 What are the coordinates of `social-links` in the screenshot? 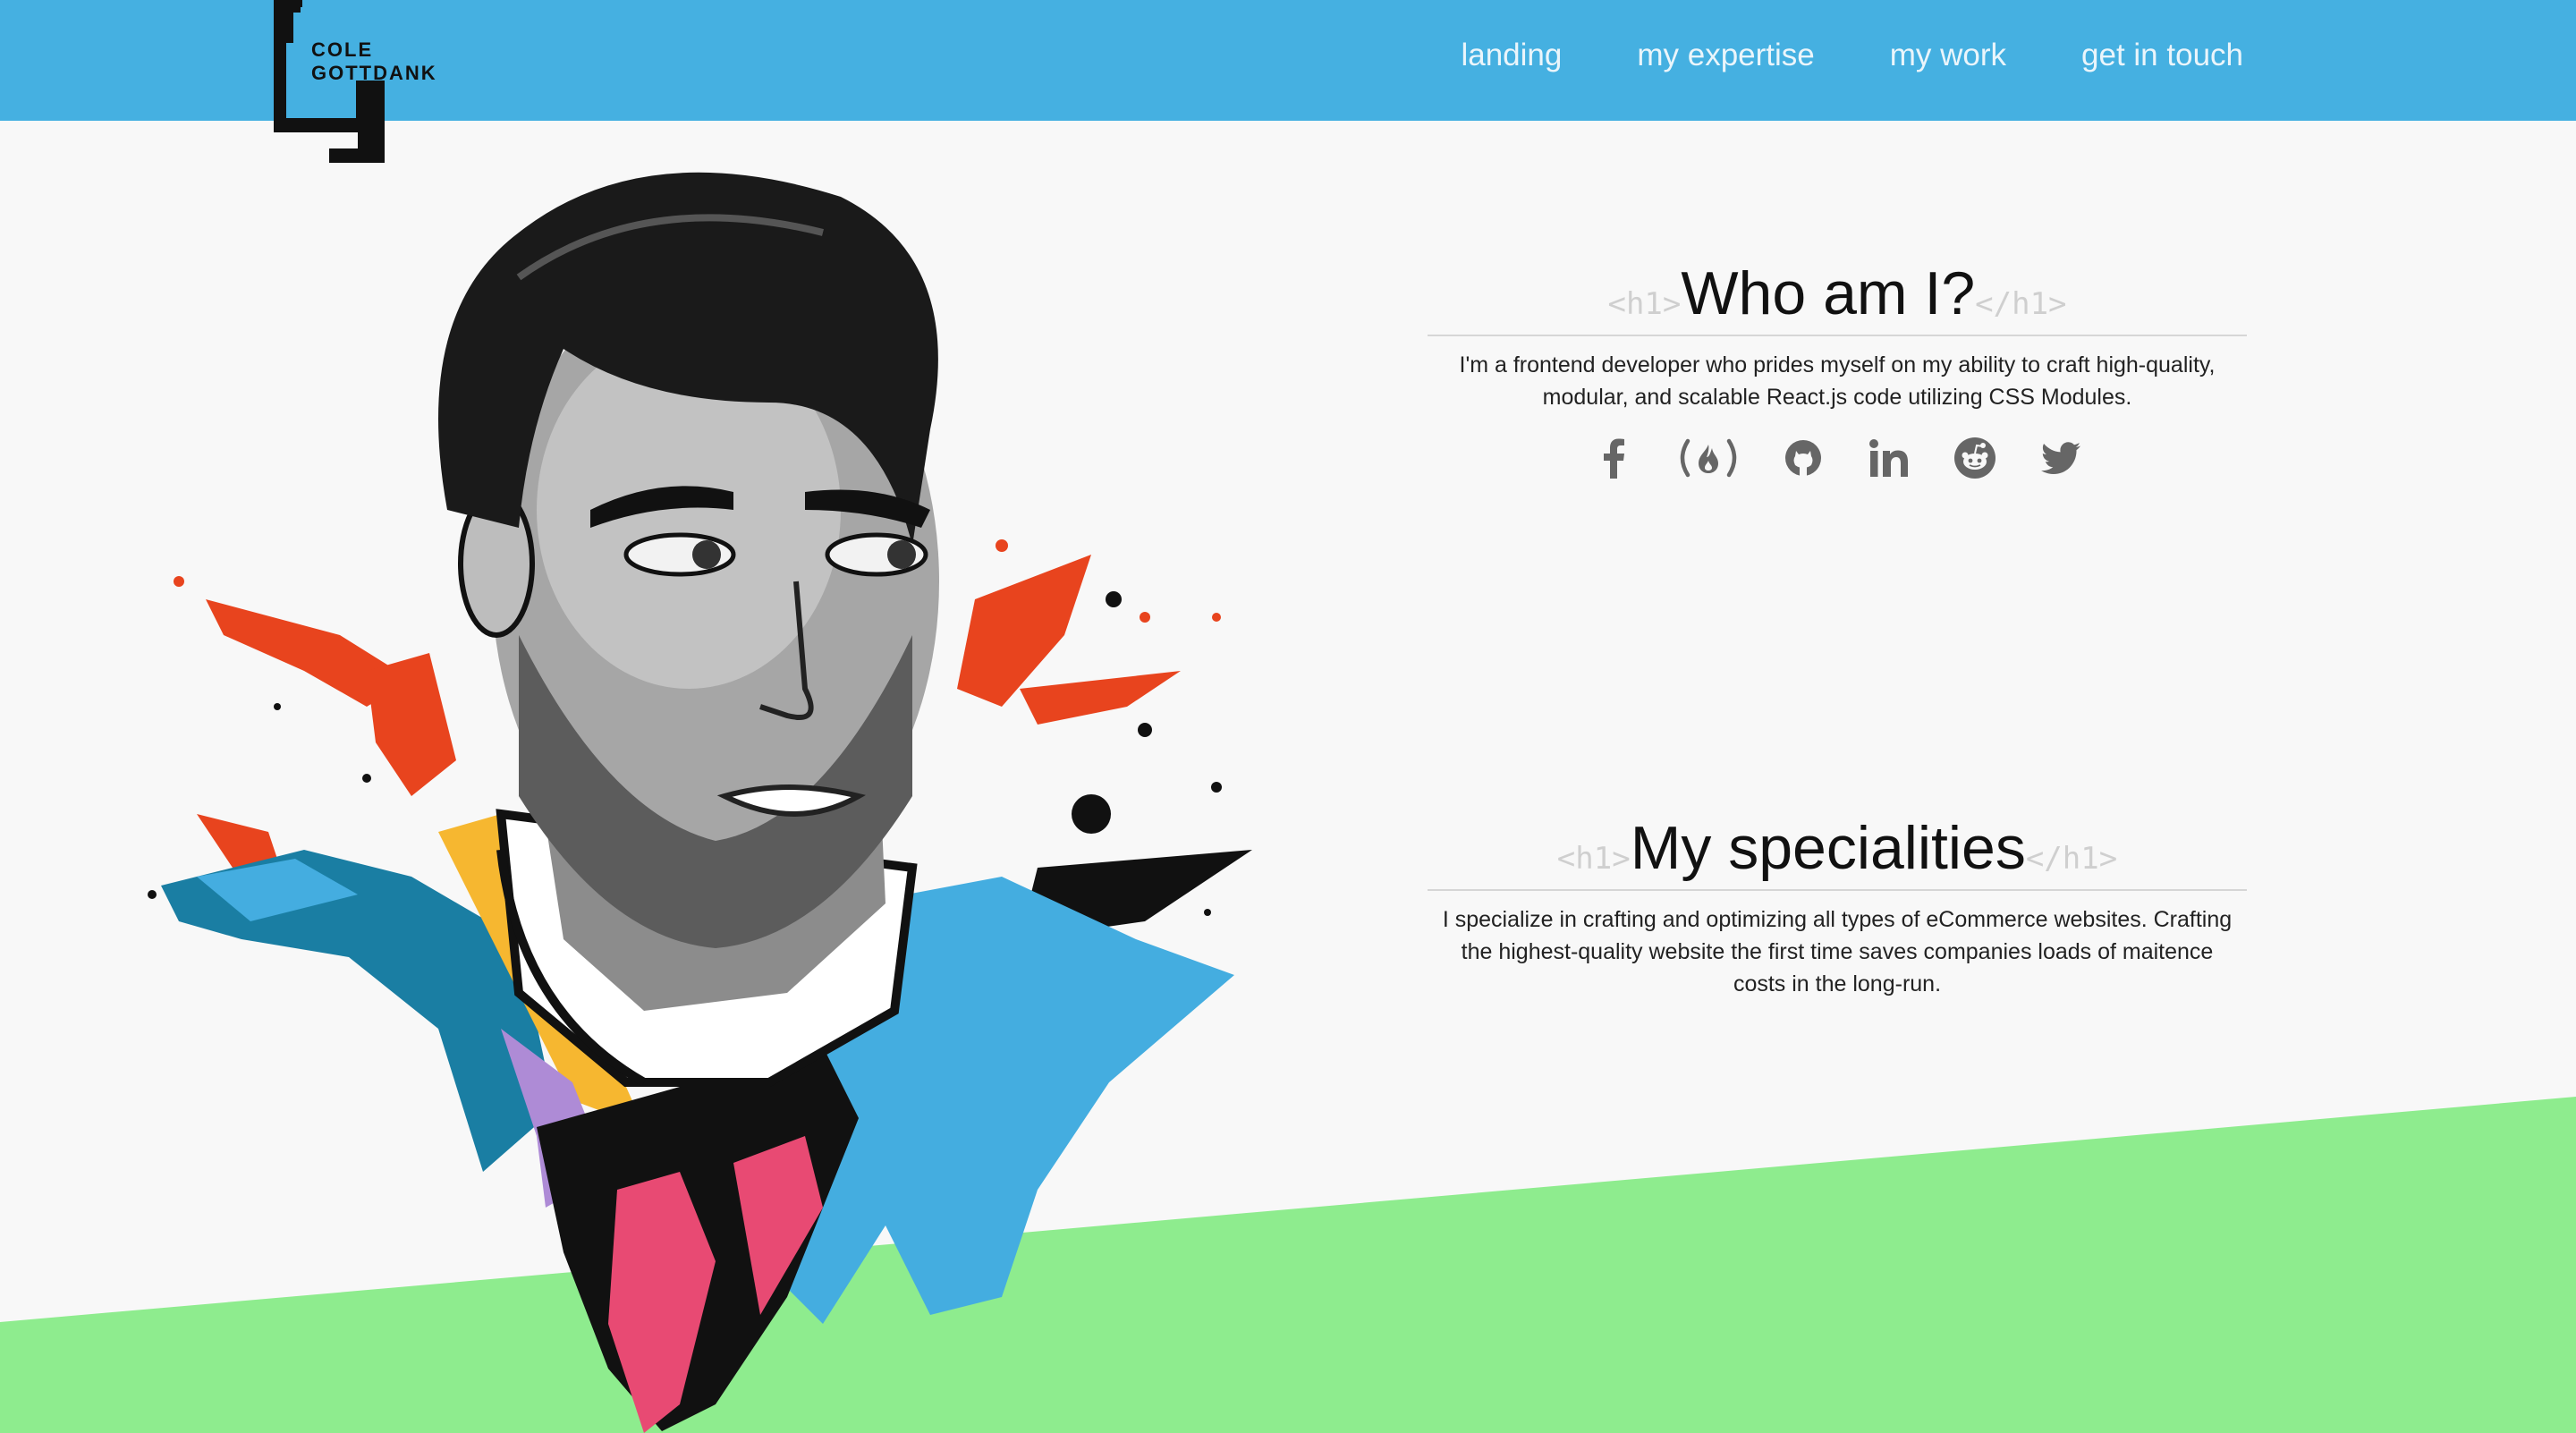 It's located at (1837, 458).